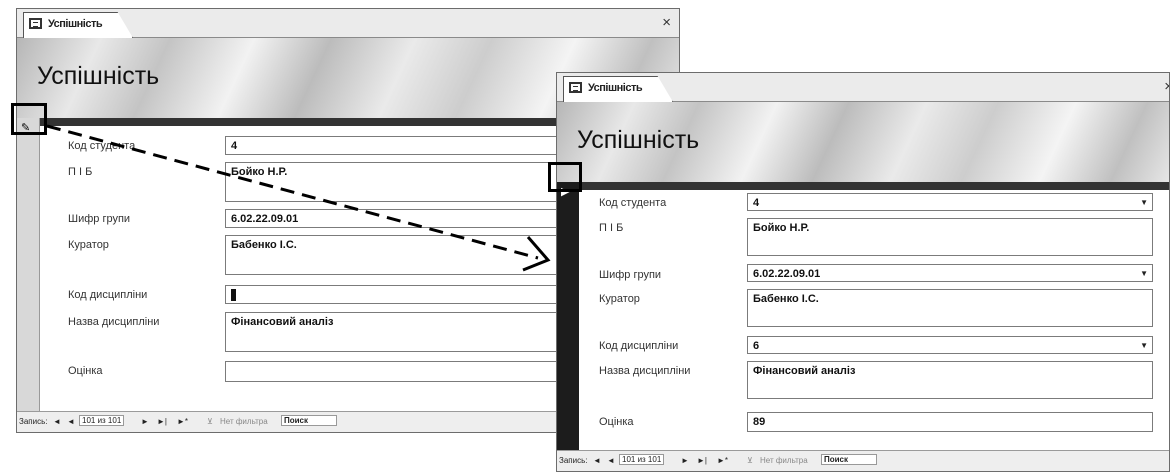  Describe the element at coordinates (292, 192) in the screenshot. I see `dashed-arrow-line` at that location.